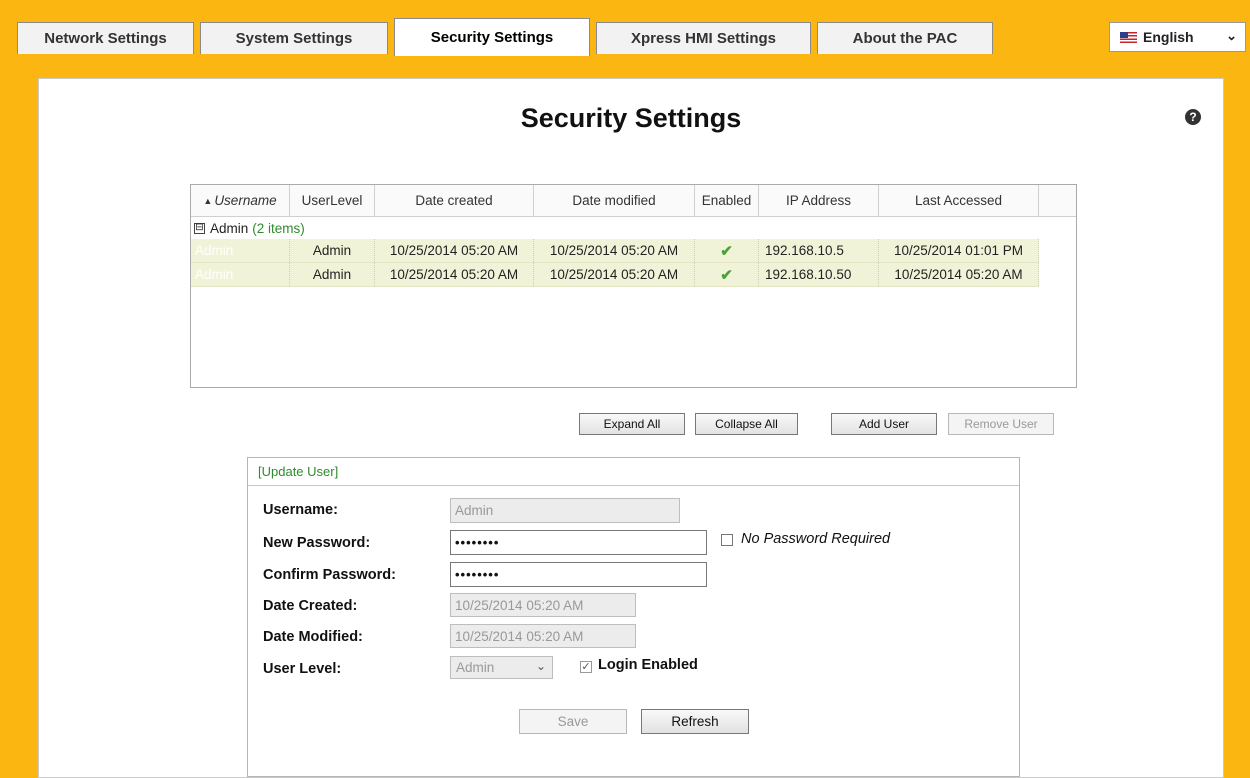 The image size is (1250, 778). What do you see at coordinates (298, 471) in the screenshot?
I see `form-legend: [Update User]` at bounding box center [298, 471].